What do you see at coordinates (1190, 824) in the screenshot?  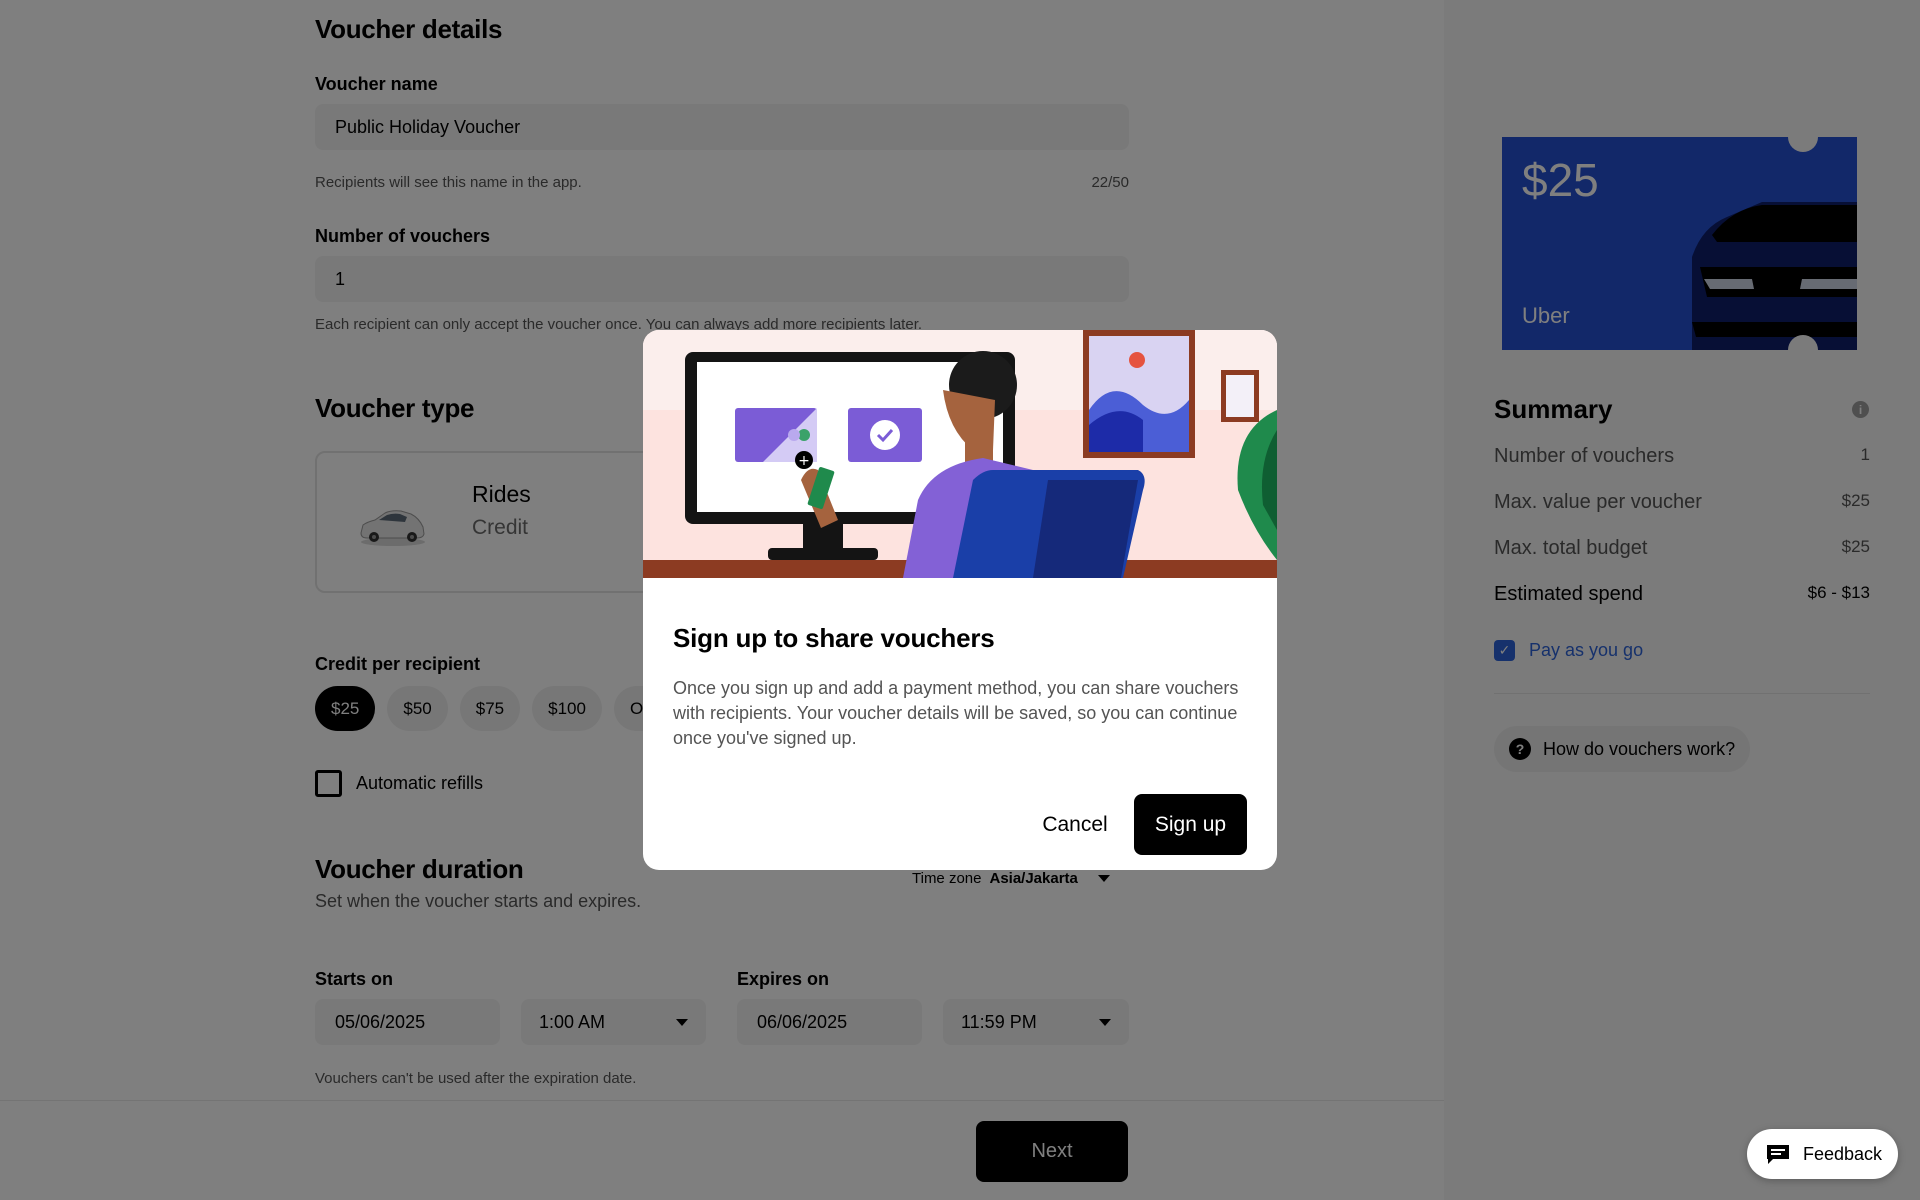 I see `sign-up-button: Sign up` at bounding box center [1190, 824].